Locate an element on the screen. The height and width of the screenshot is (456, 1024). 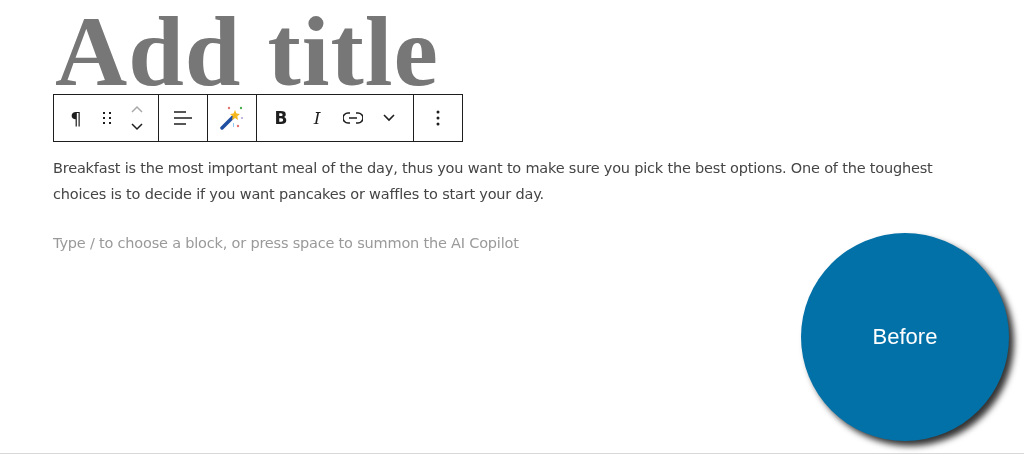
bold-button: B is located at coordinates (281, 118).